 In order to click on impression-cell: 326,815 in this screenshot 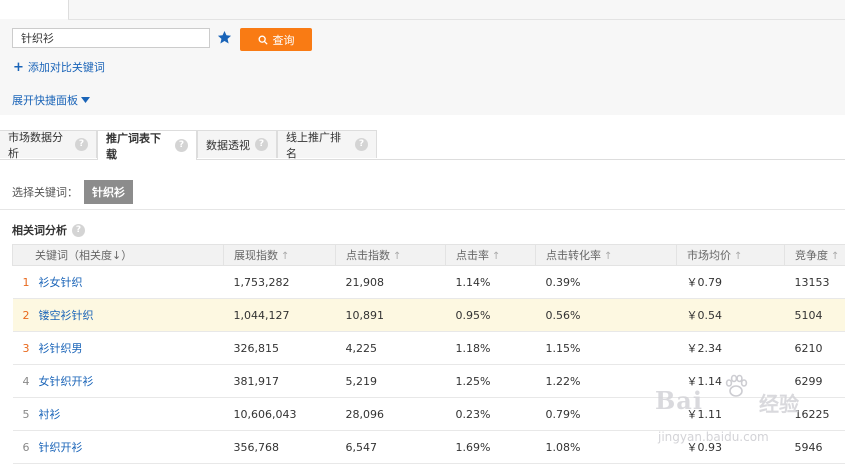, I will do `click(280, 348)`.